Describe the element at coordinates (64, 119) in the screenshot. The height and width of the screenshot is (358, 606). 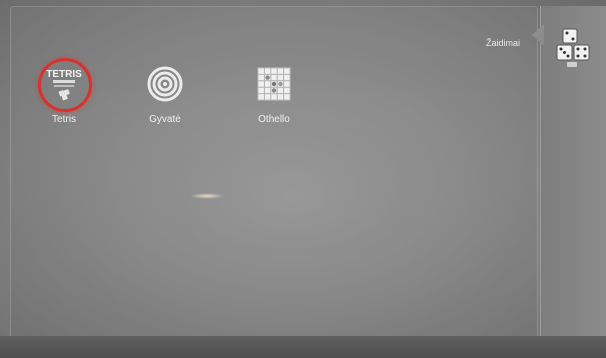
I see `game-label-tetris: Tetris` at that location.